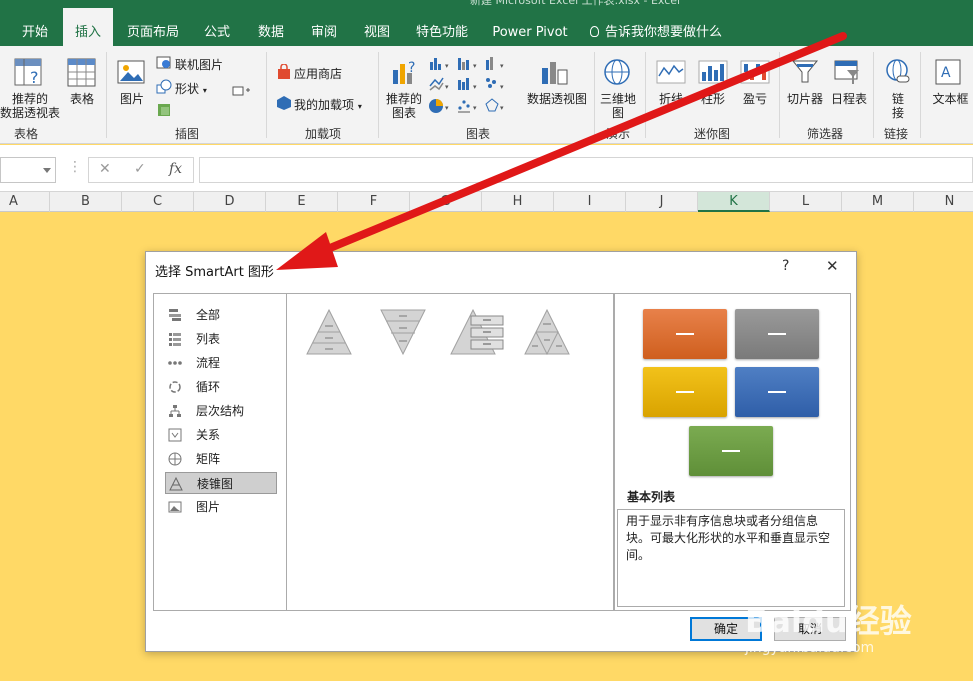 The width and height of the screenshot is (973, 681). Describe the element at coordinates (208, 387) in the screenshot. I see `category-label: 循环` at that location.